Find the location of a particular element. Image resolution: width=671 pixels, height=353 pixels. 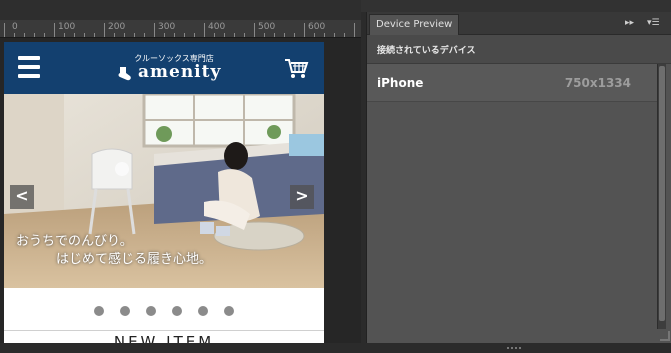

ruler-label: 200 is located at coordinates (117, 27).